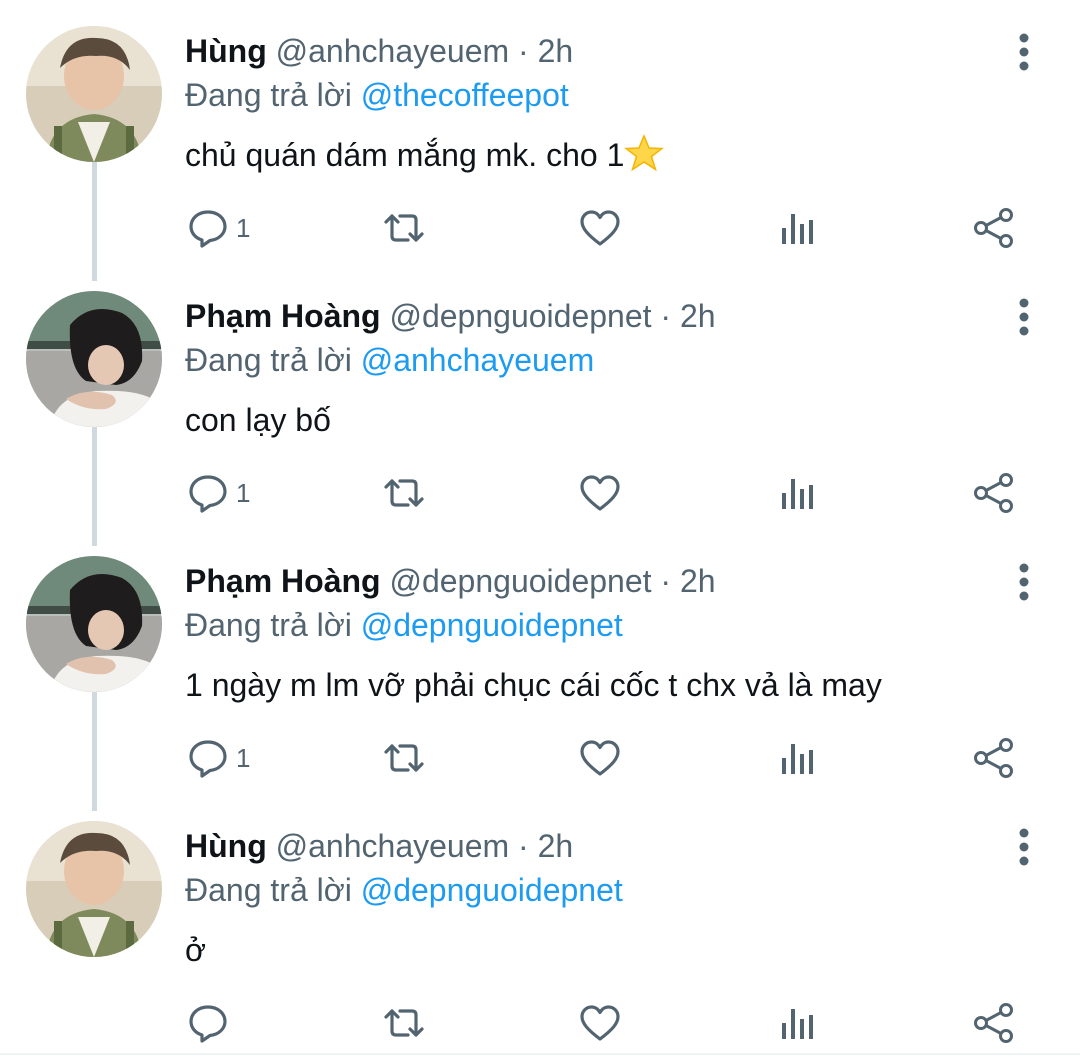 The height and width of the screenshot is (1057, 1080). I want to click on mention-link: @thecoffeepot, so click(465, 95).